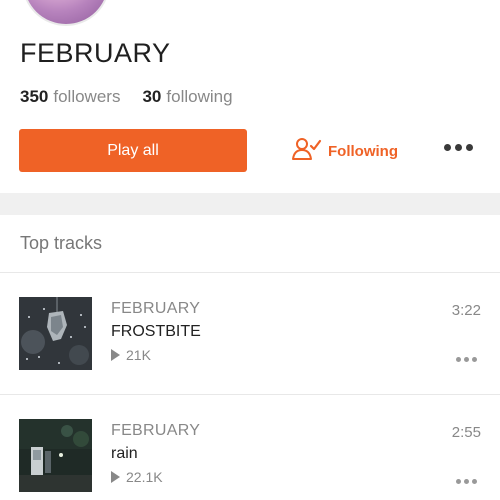  I want to click on track-duration: 2:55, so click(466, 432).